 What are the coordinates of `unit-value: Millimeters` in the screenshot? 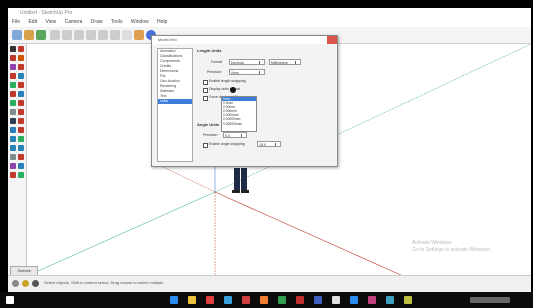 It's located at (279, 63).